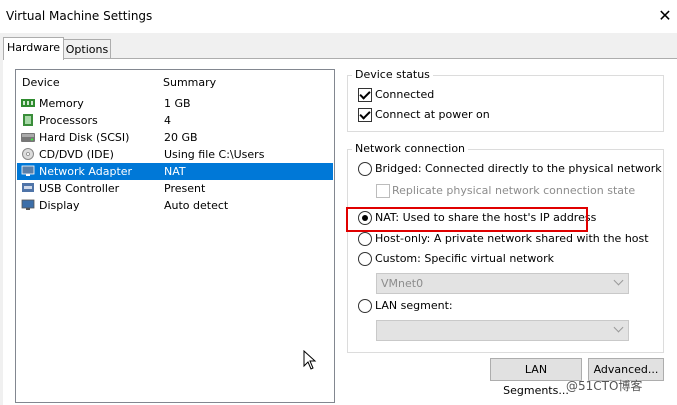 This screenshot has height=405, width=677. Describe the element at coordinates (365, 239) in the screenshot. I see `host-only-radio` at that location.